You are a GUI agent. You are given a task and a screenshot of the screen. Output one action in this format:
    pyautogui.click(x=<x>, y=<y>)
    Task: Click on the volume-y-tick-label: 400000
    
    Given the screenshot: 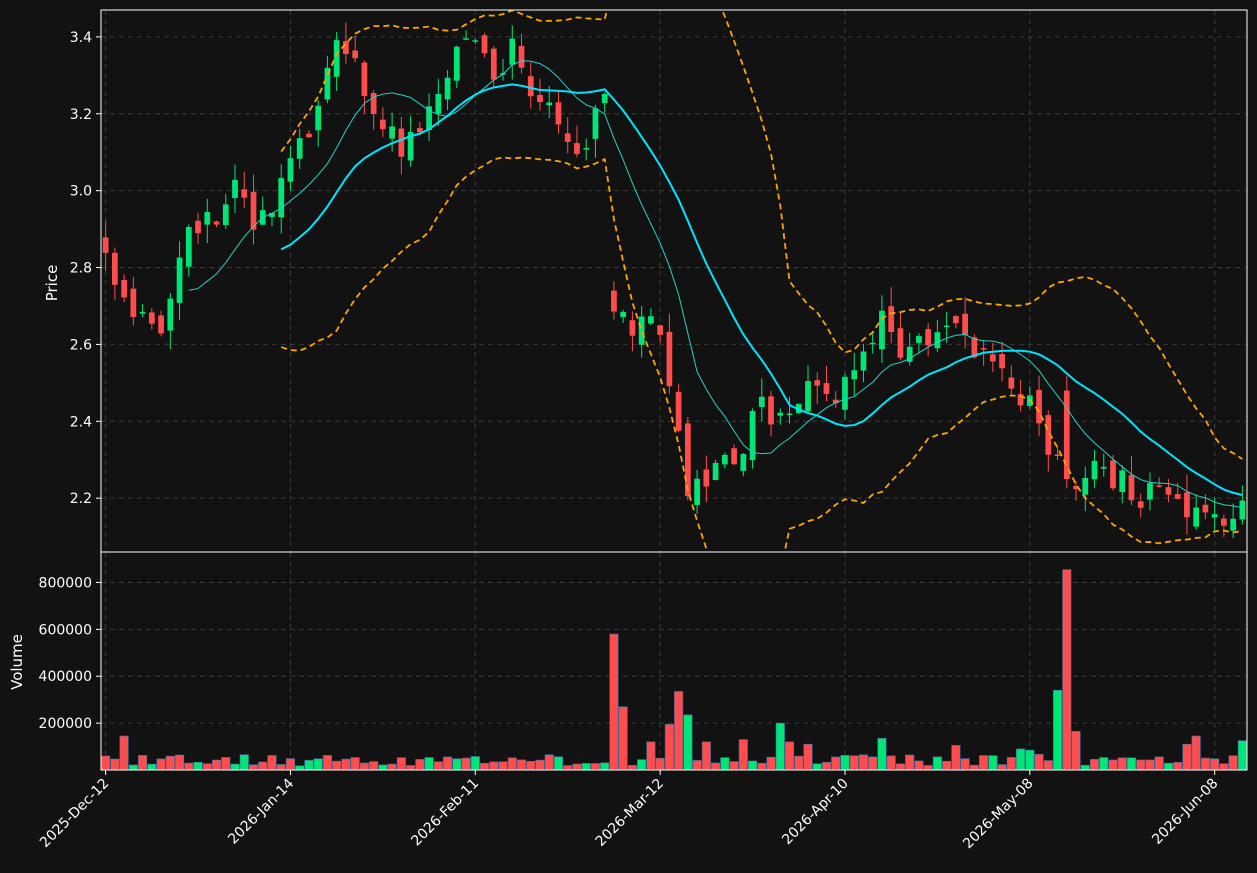 What is the action you would take?
    pyautogui.click(x=65, y=677)
    